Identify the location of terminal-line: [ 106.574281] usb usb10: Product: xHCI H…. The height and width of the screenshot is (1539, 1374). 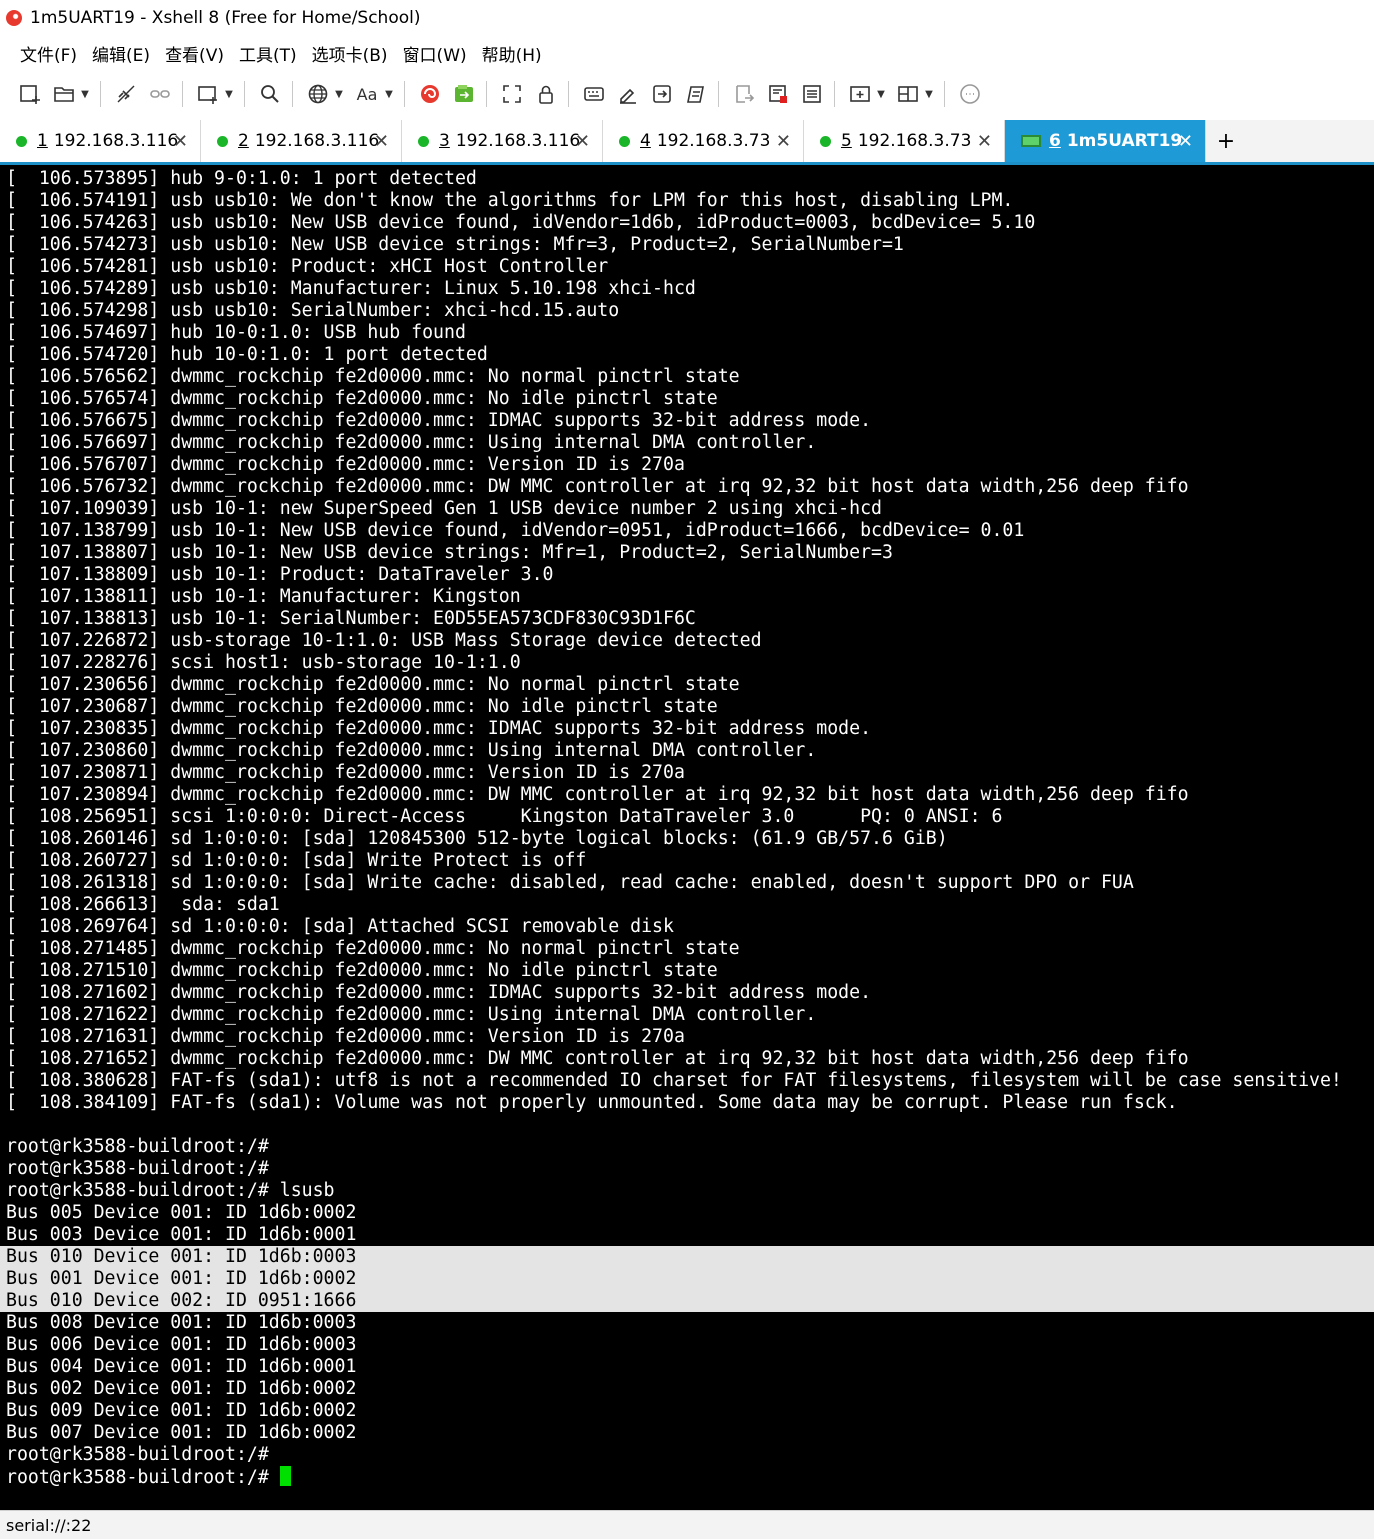
(307, 266).